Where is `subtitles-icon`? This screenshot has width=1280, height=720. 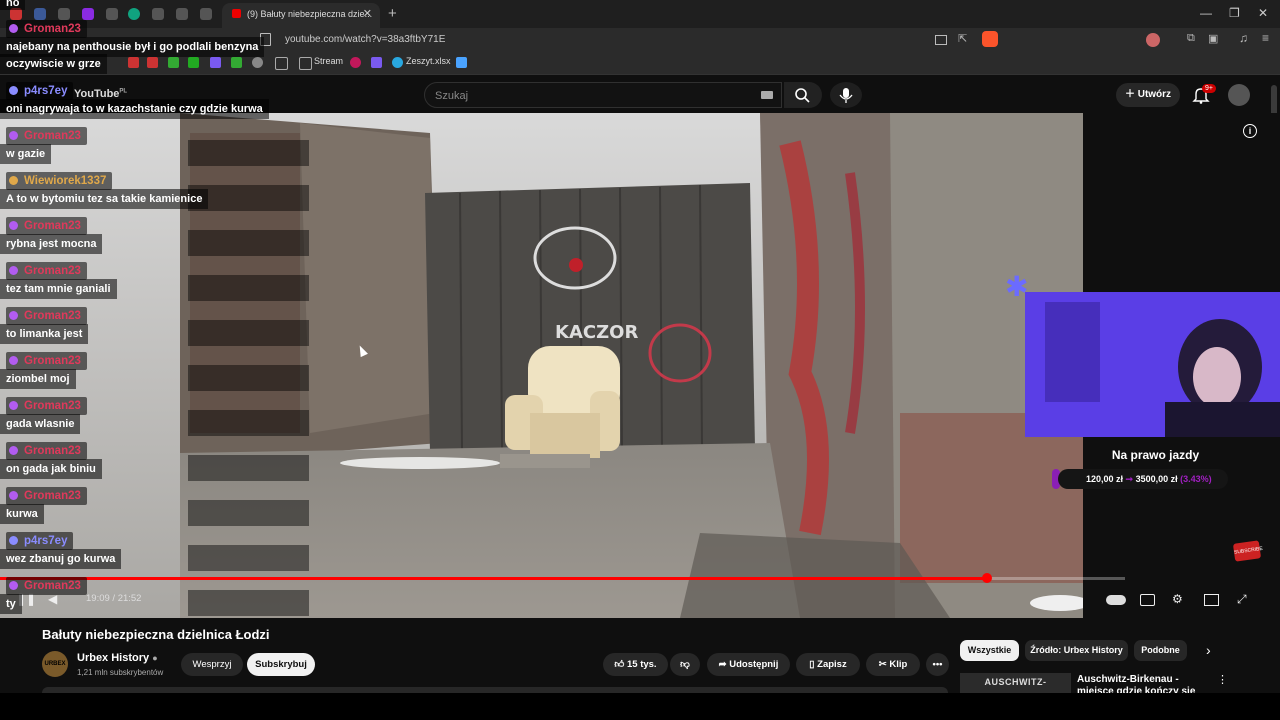 subtitles-icon is located at coordinates (1147, 600).